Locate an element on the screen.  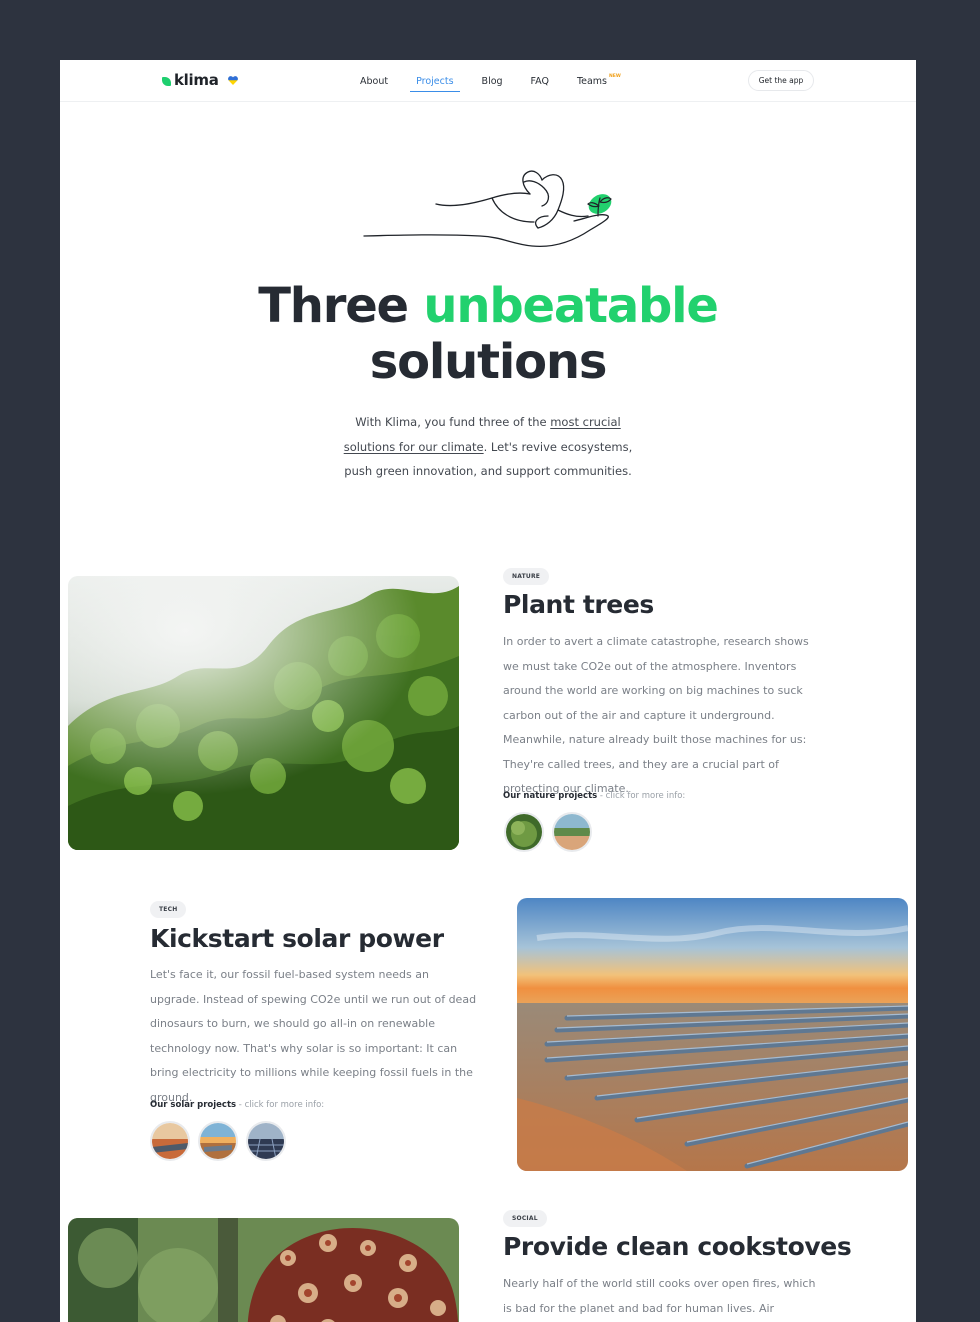
nav-links: About Projects Blog FAQ Teams NEW is located at coordinates (504, 81).